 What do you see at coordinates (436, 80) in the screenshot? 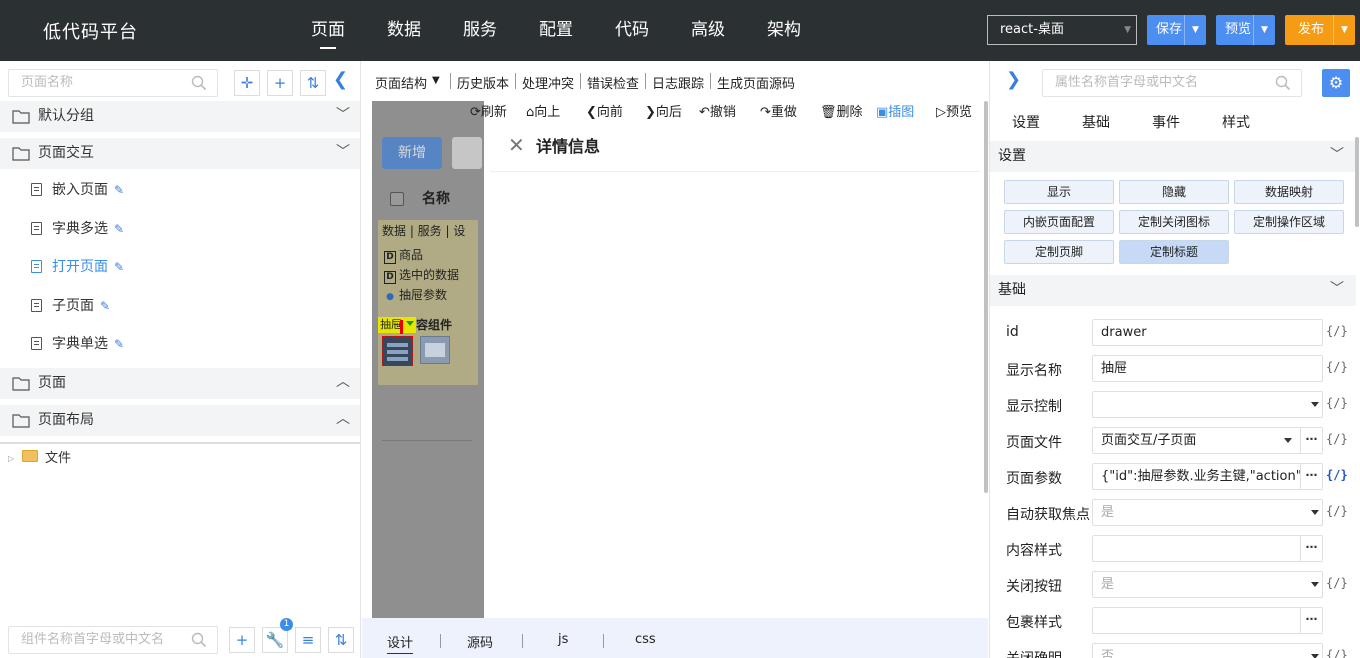
I see `caret-down-icon: ▼` at bounding box center [436, 80].